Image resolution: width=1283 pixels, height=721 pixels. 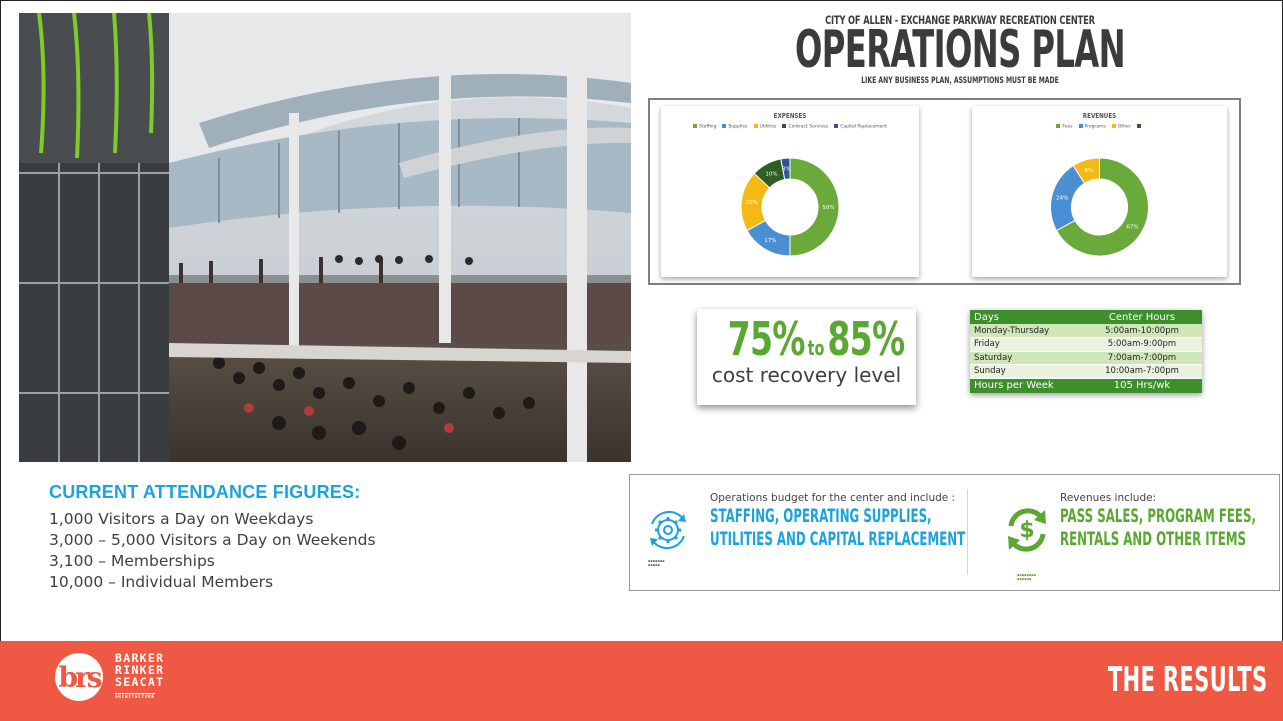 I want to click on attendance-line: 10,000 – Individual Members, so click(x=161, y=582).